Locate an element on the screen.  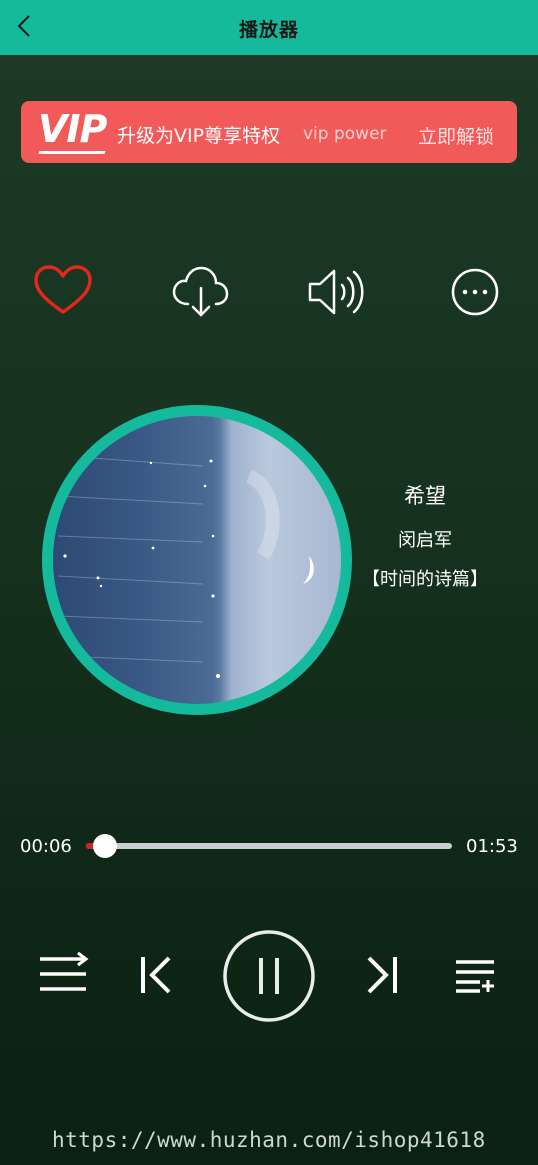
volume-button is located at coordinates (336, 292).